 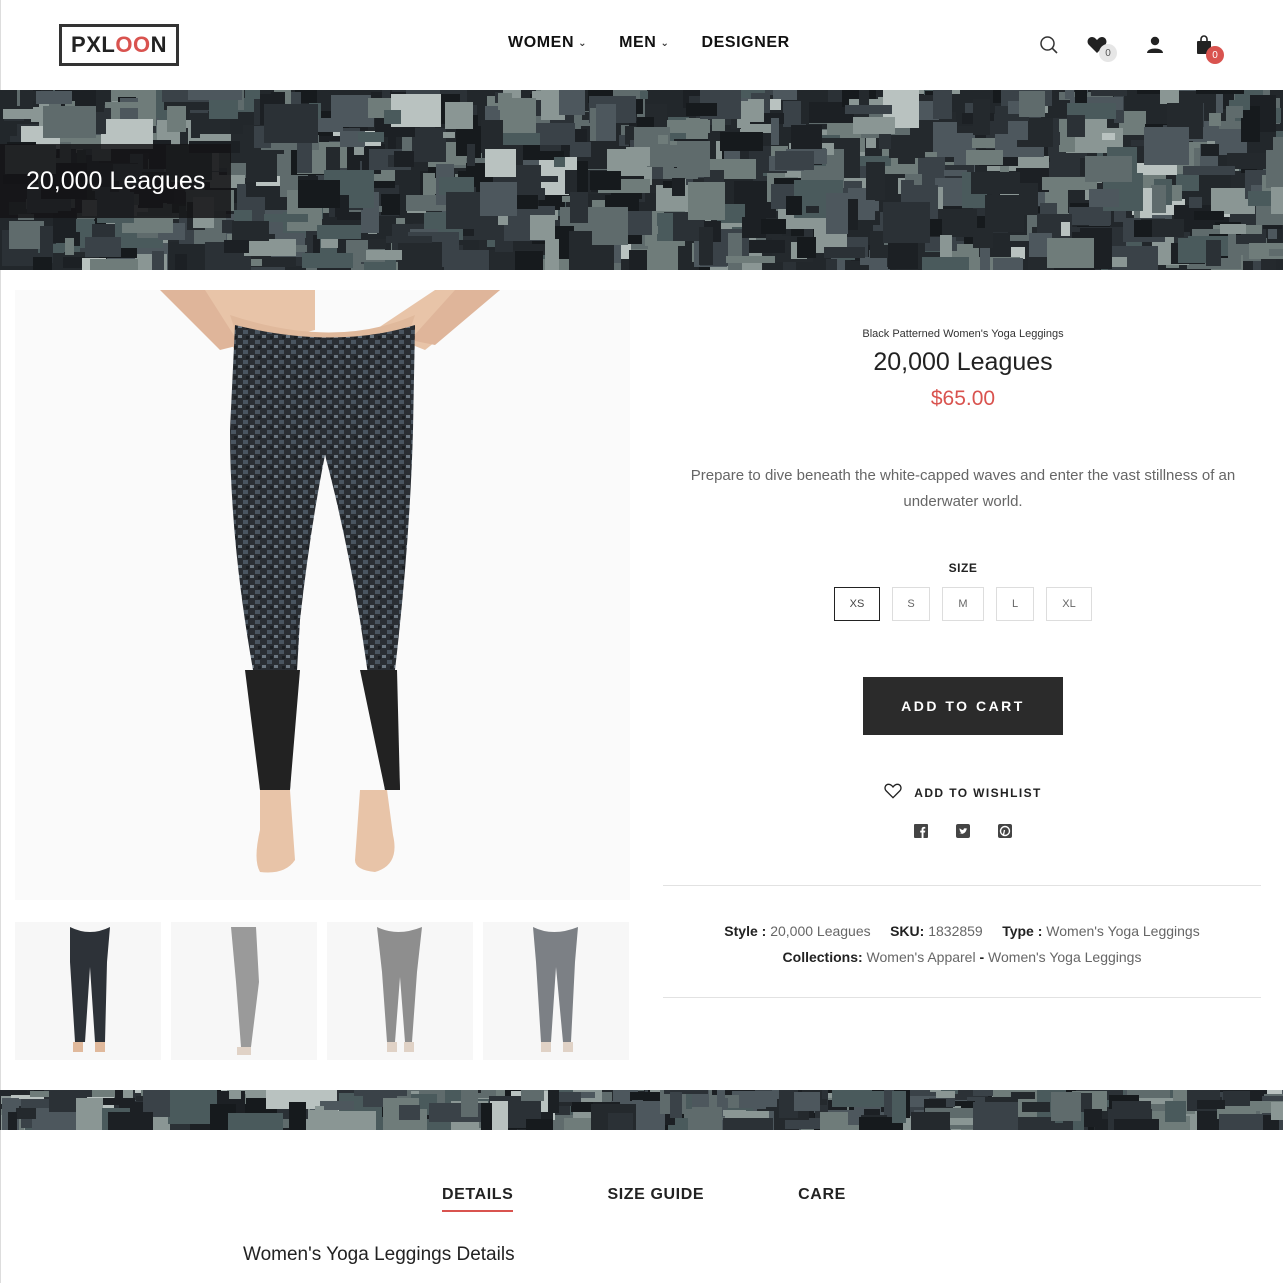 I want to click on wishlist-count-badge: 0, so click(x=1108, y=53).